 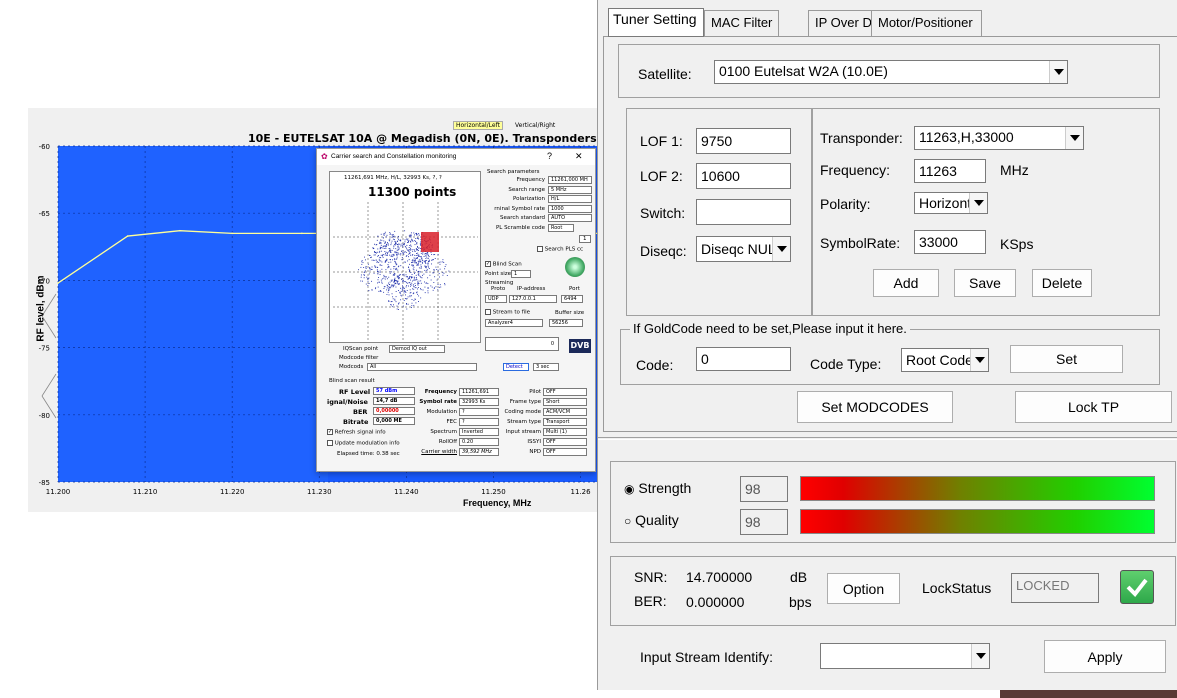 I want to click on apply-button: Apply, so click(x=1105, y=656).